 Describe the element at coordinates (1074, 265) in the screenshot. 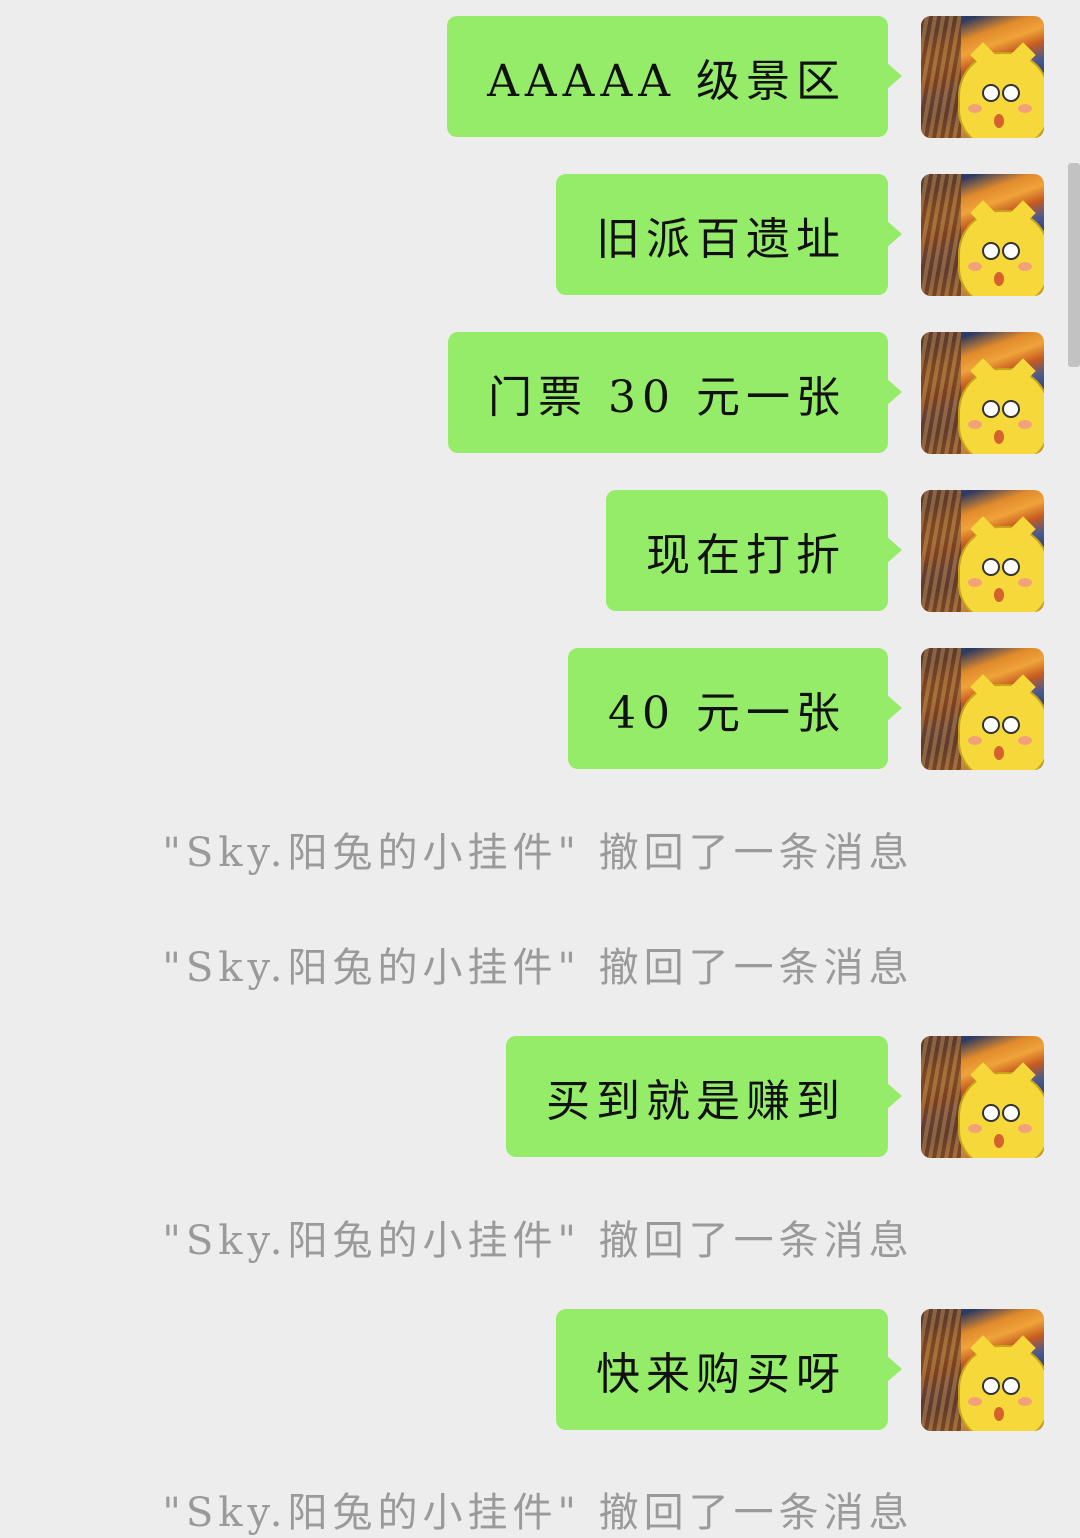

I see `scrollbar` at that location.